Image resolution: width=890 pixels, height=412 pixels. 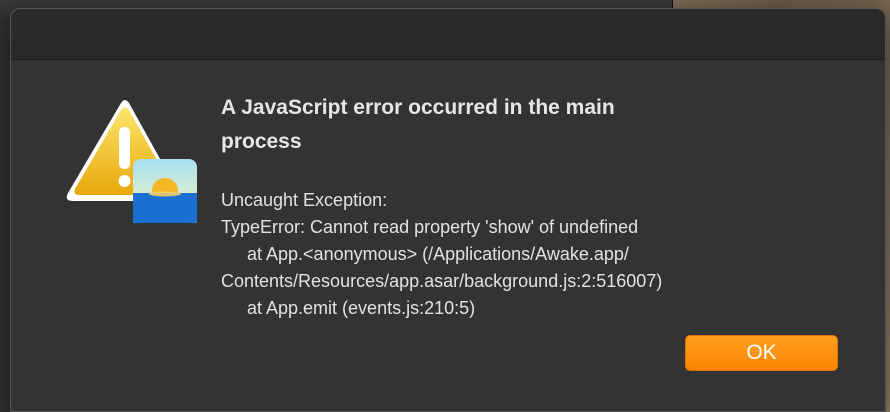 I want to click on message-line: at App.emit (events.js:210:5), so click(x=361, y=308).